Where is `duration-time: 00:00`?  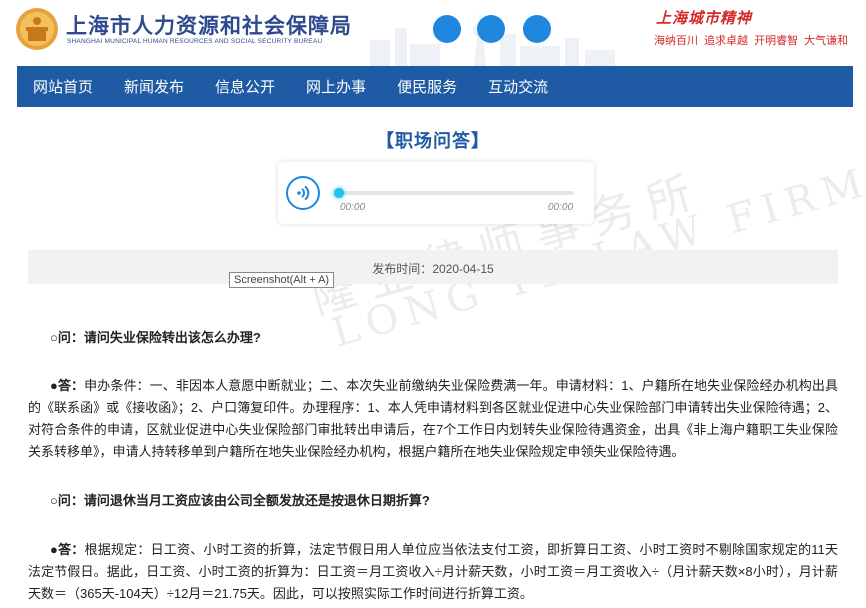
duration-time: 00:00 is located at coordinates (561, 207).